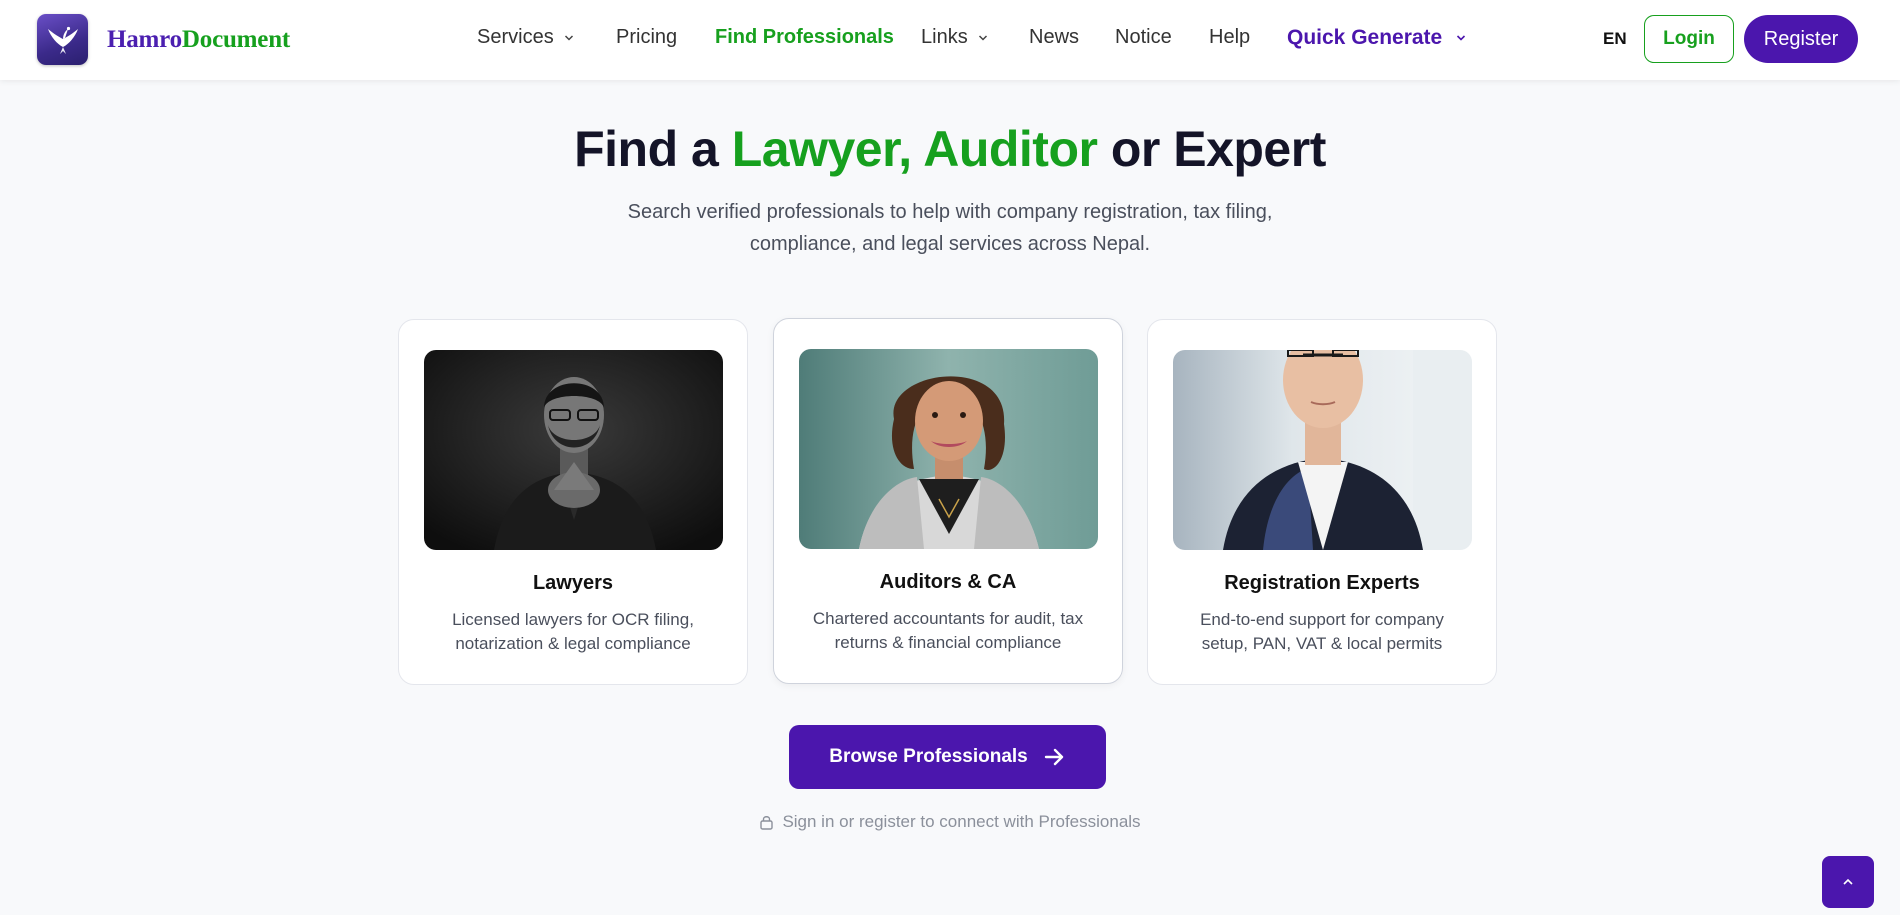 The height and width of the screenshot is (915, 1900). I want to click on nav-find-professionals: Find Professionals, so click(804, 37).